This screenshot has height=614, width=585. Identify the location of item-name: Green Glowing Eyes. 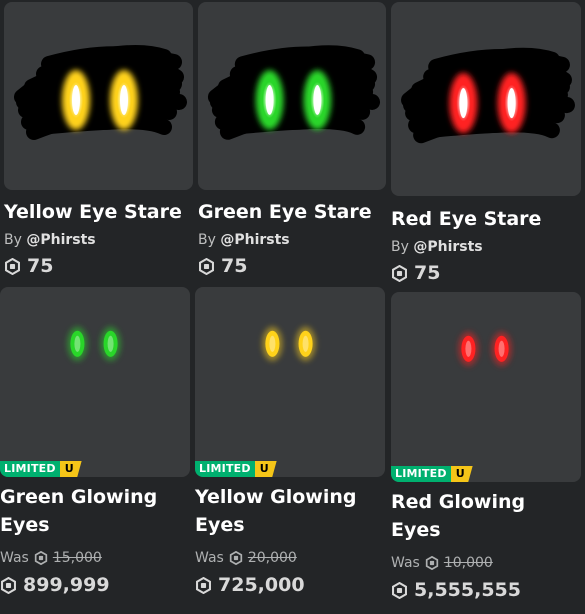
(78, 511).